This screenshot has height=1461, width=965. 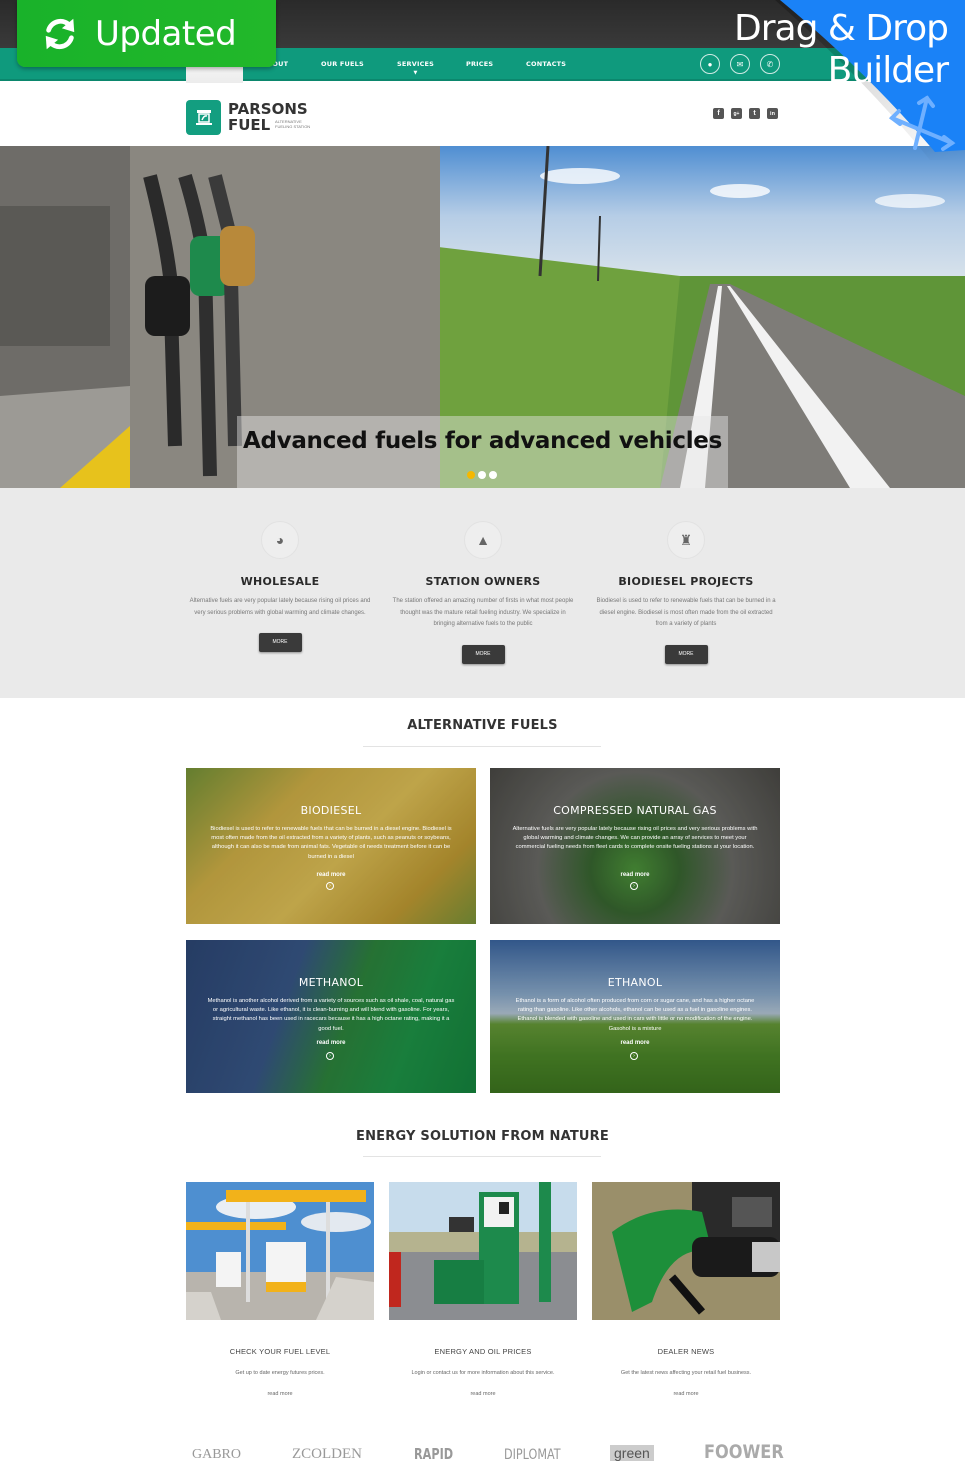 I want to click on nav-item-contacts: CONTACTS, so click(x=546, y=64).